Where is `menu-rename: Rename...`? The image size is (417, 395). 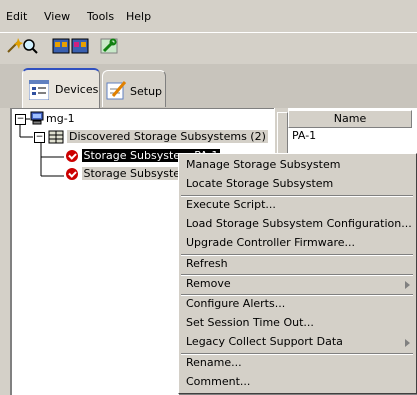
menu-rename: Rename... is located at coordinates (214, 363).